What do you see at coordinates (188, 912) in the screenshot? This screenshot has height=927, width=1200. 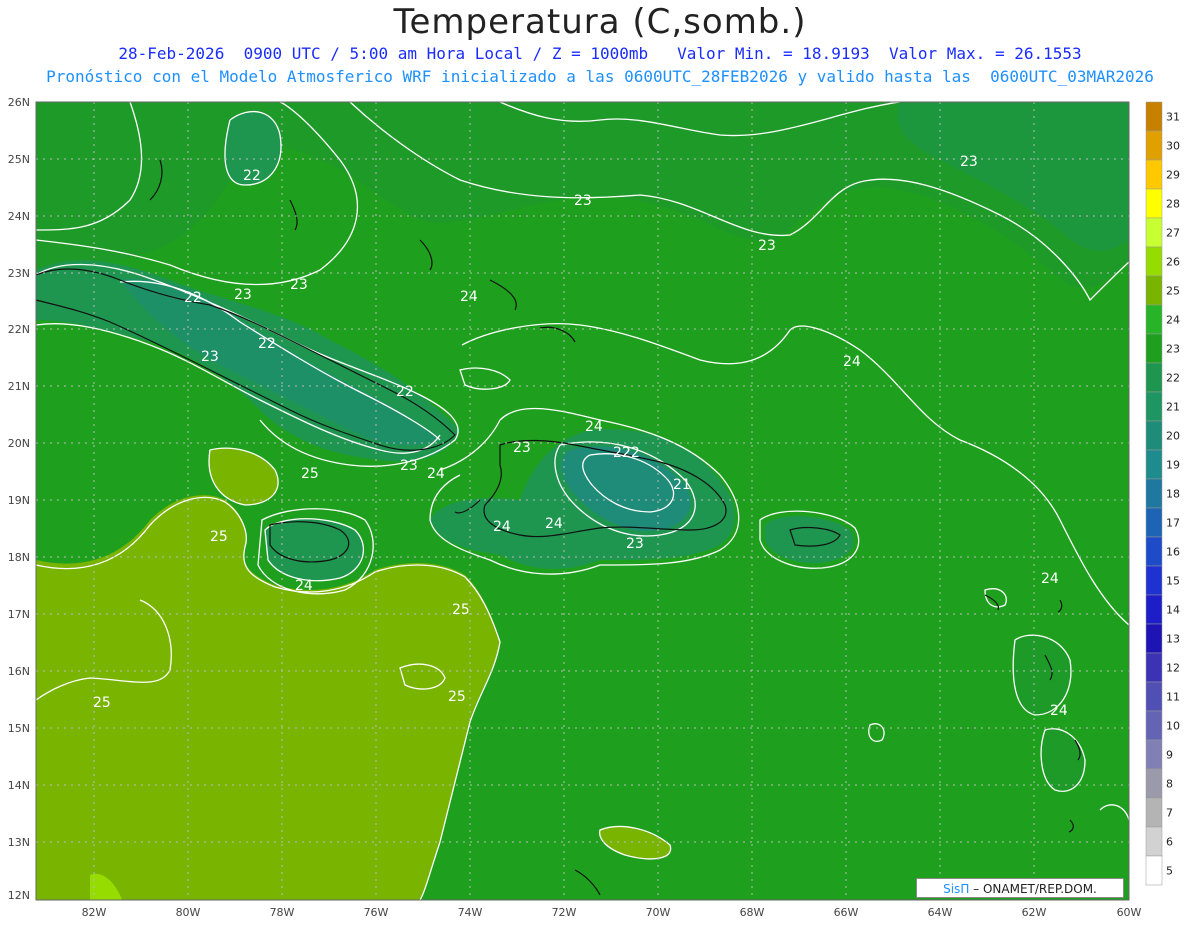 I see `lon-label: 80W` at bounding box center [188, 912].